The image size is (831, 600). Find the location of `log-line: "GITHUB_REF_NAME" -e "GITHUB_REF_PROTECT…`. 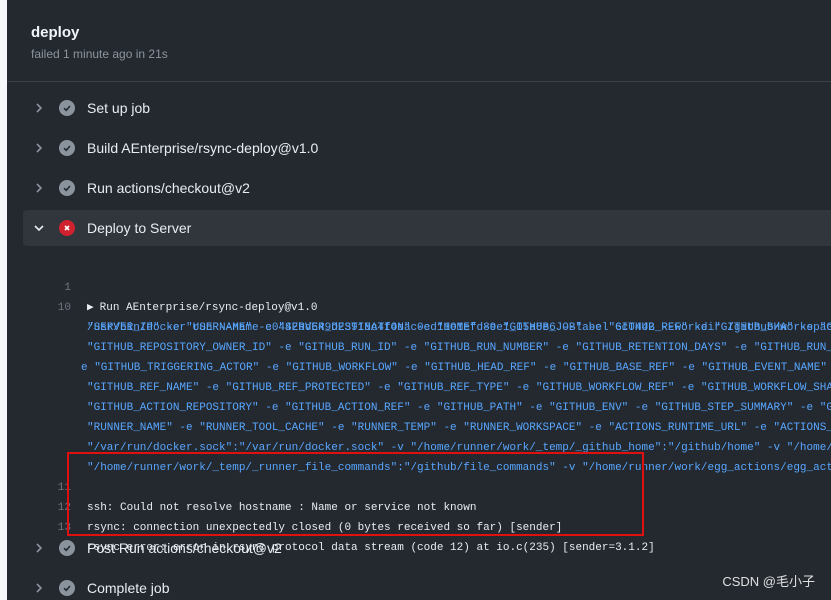

log-line: "GITHUB_REF_NAME" -e "GITHUB_REF_PROTECT… is located at coordinates (419, 376).